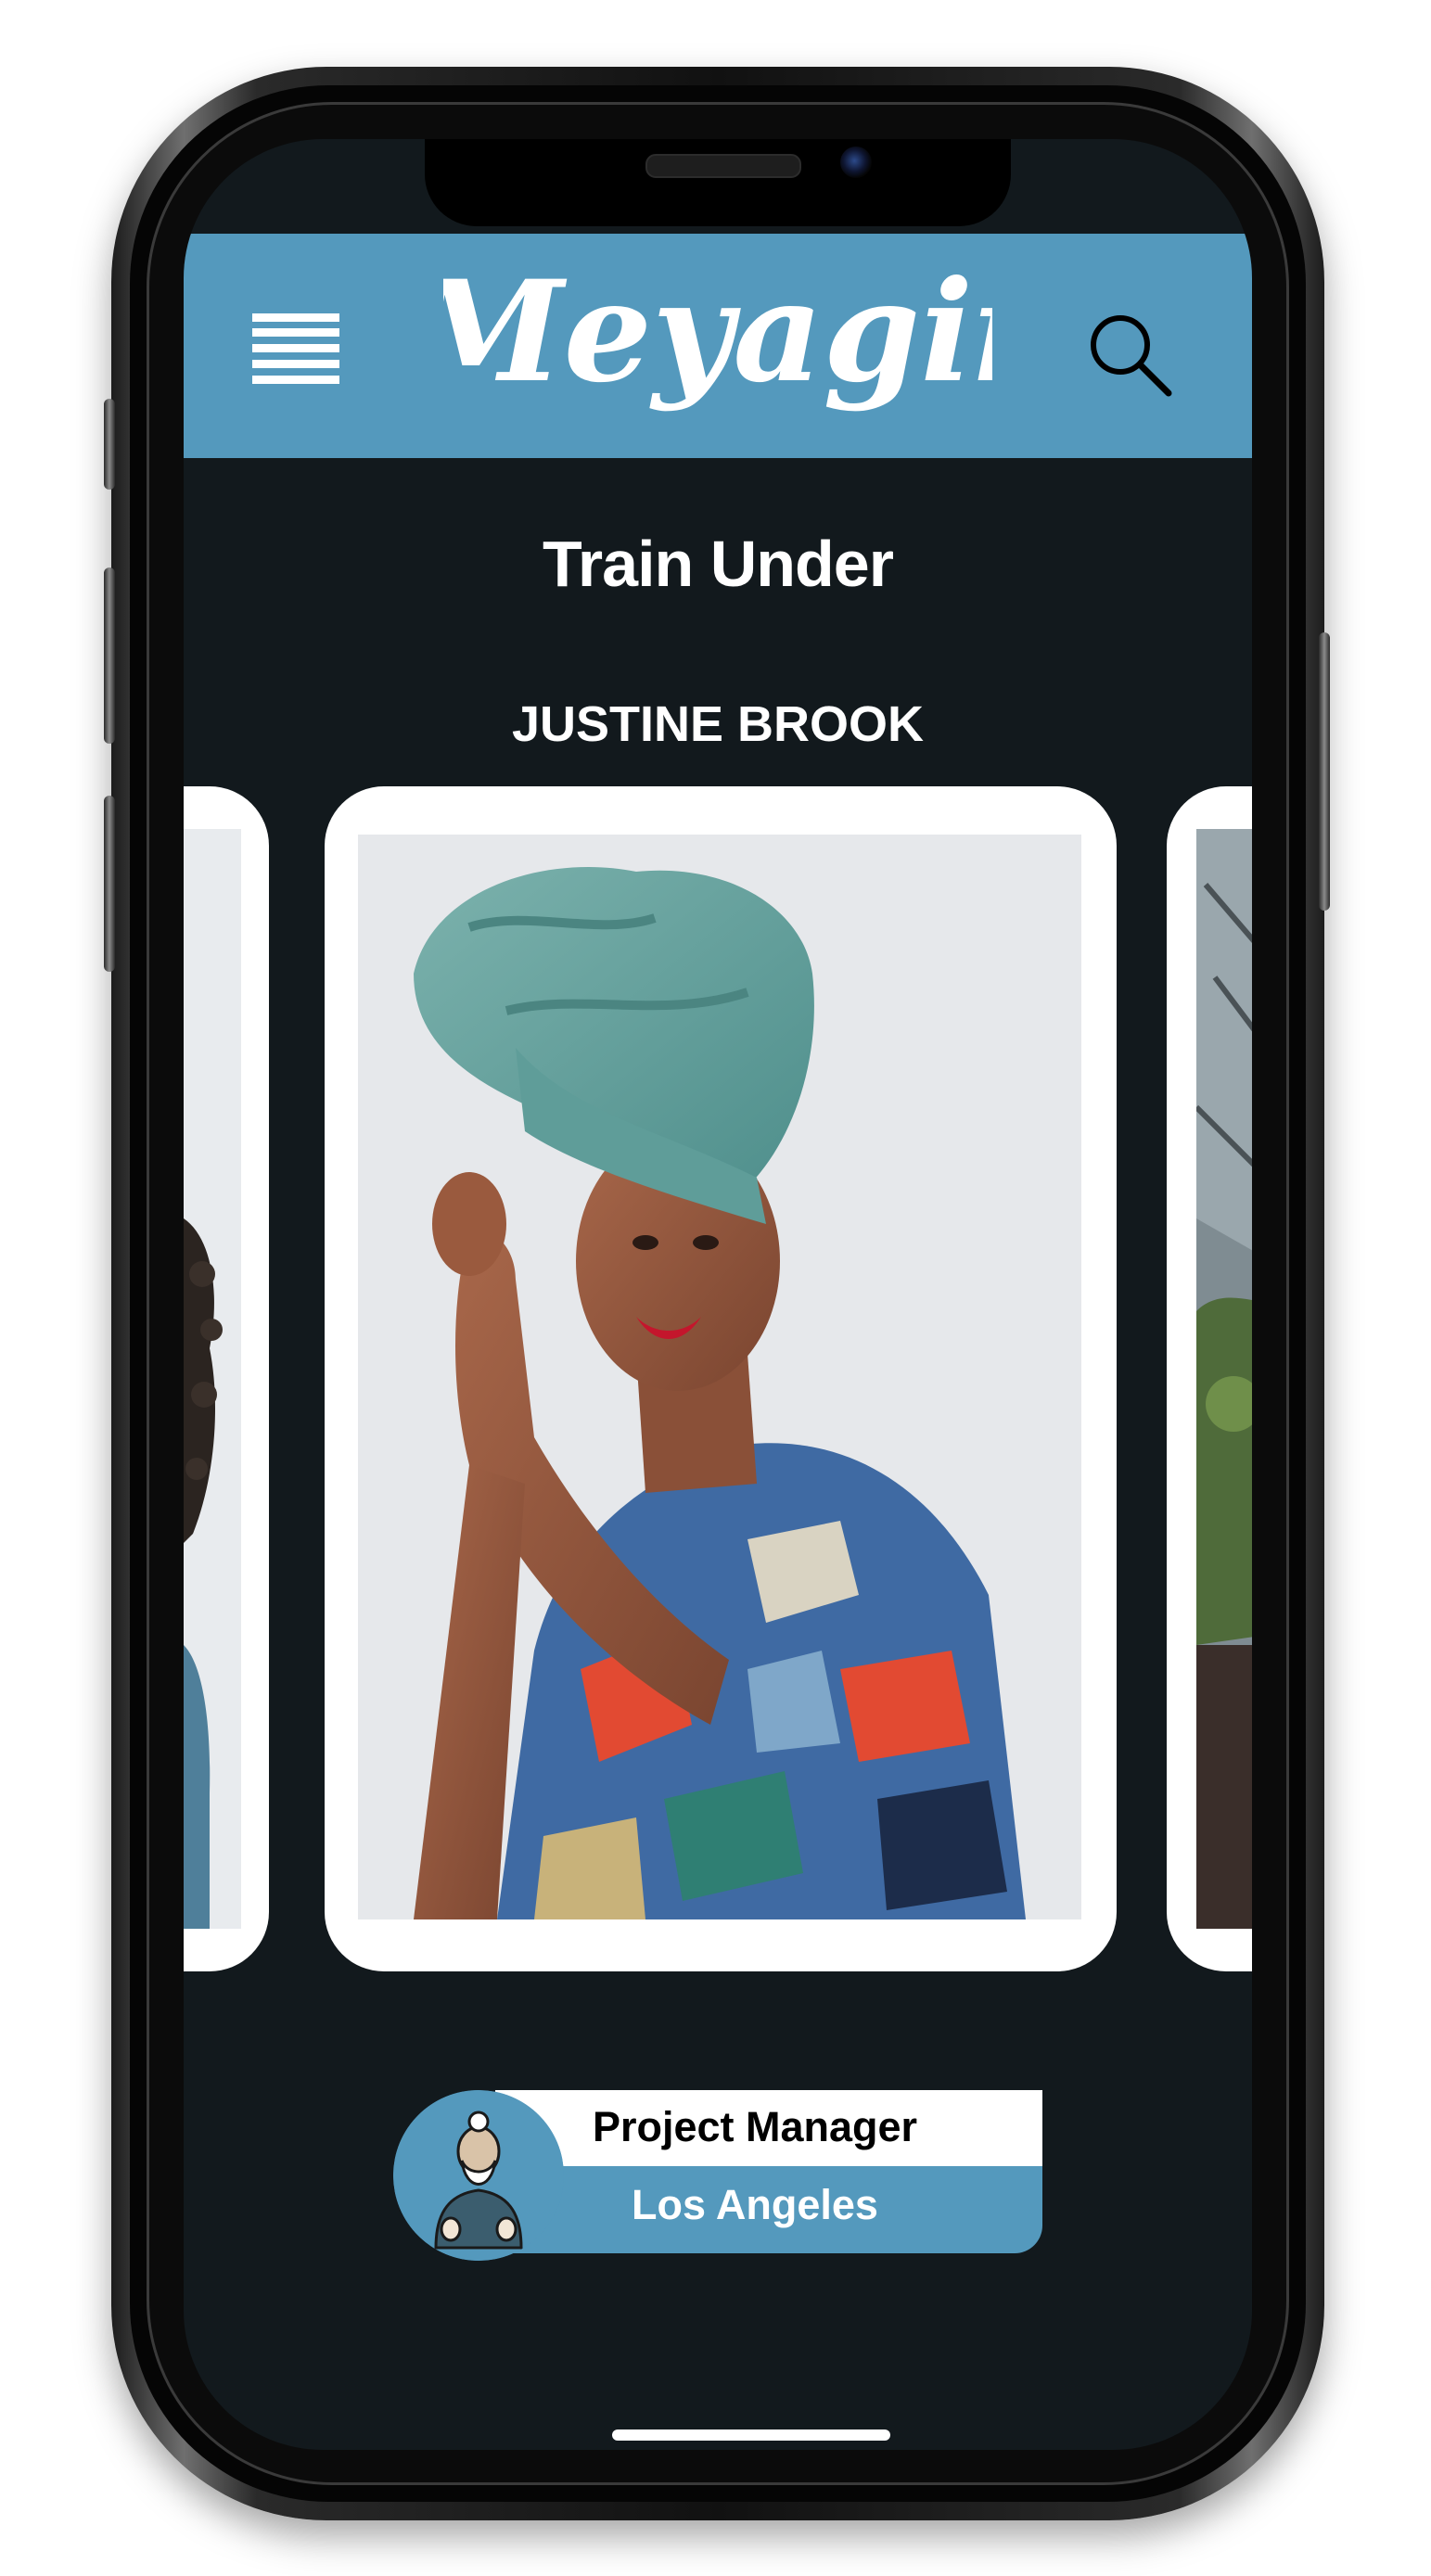 The height and width of the screenshot is (2576, 1431). What do you see at coordinates (751, 2435) in the screenshot?
I see `home-indicator` at bounding box center [751, 2435].